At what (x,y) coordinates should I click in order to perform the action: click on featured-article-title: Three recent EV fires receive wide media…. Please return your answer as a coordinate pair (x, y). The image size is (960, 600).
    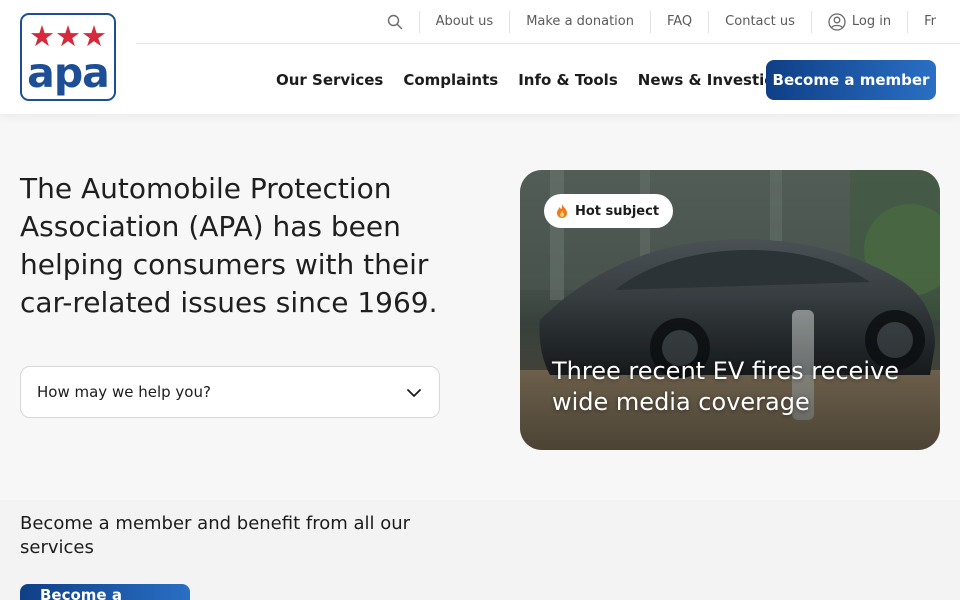
    Looking at the image, I should click on (732, 387).